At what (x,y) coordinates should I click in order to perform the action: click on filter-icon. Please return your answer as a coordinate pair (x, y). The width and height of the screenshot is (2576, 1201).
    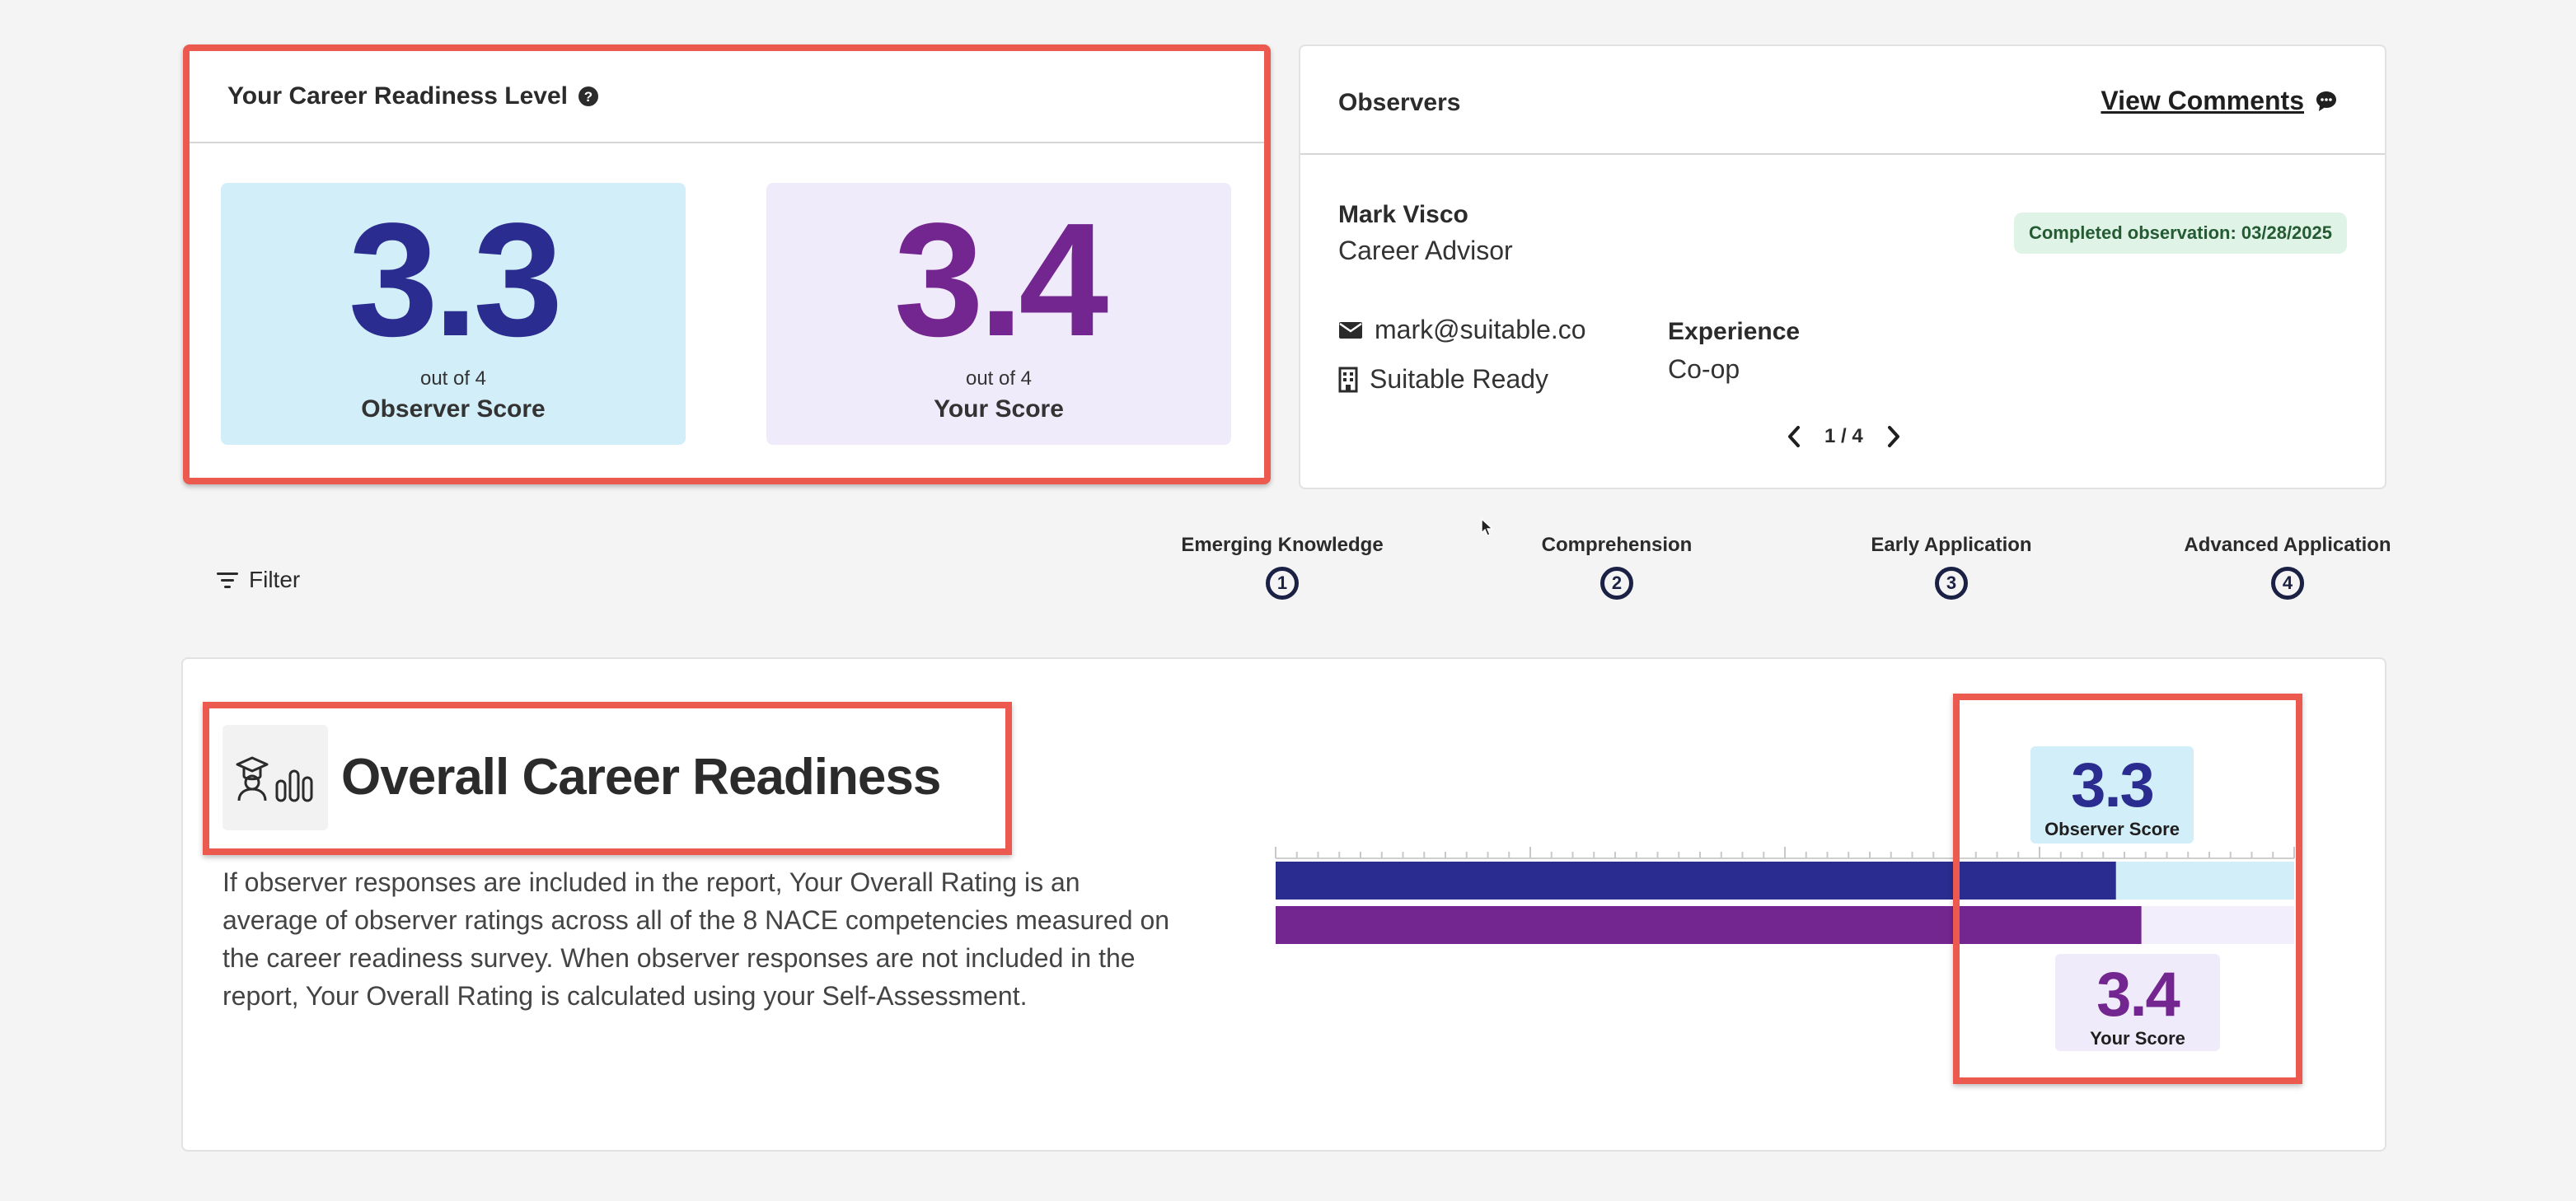
    Looking at the image, I should click on (227, 580).